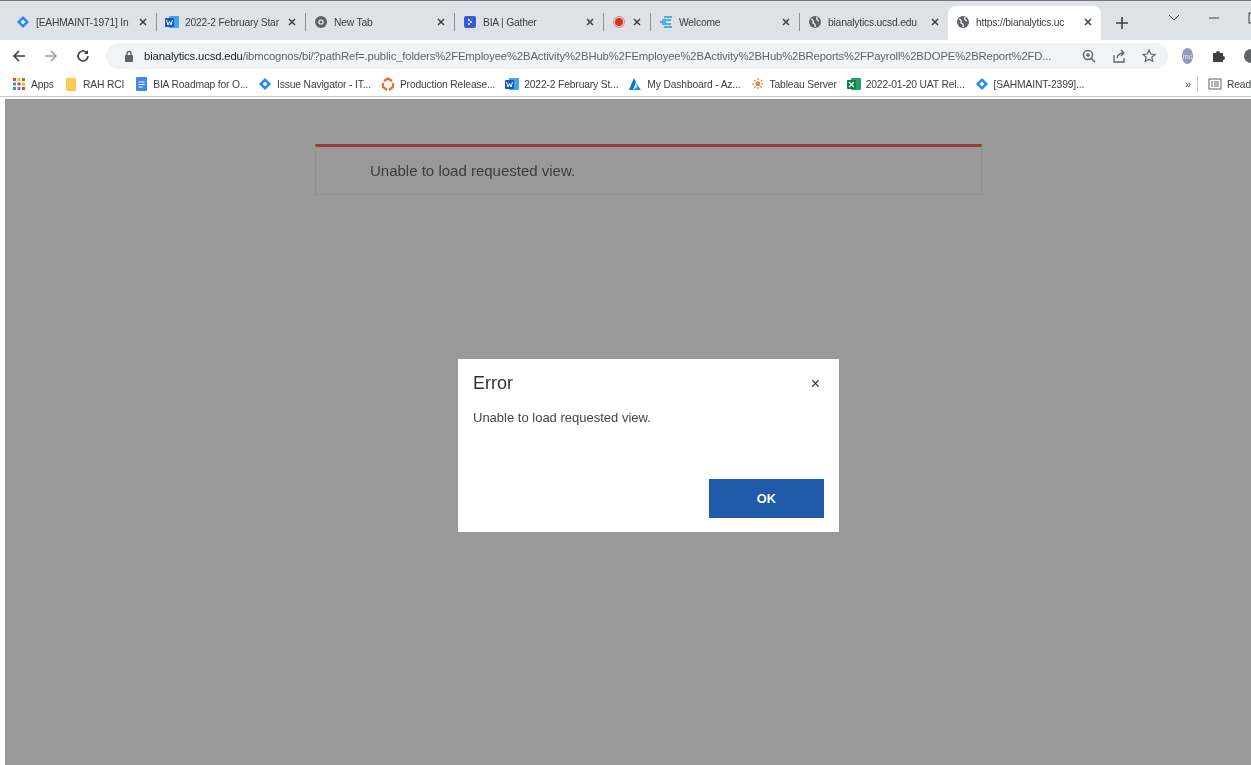  What do you see at coordinates (1119, 56) in the screenshot?
I see `share-icon` at bounding box center [1119, 56].